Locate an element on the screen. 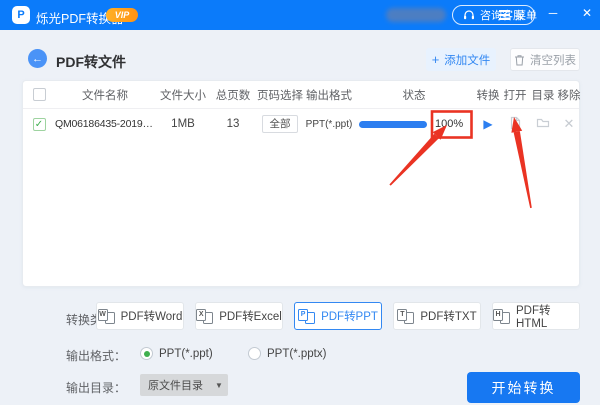 This screenshot has height=405, width=600. page-title: PDF转文件 is located at coordinates (91, 62).